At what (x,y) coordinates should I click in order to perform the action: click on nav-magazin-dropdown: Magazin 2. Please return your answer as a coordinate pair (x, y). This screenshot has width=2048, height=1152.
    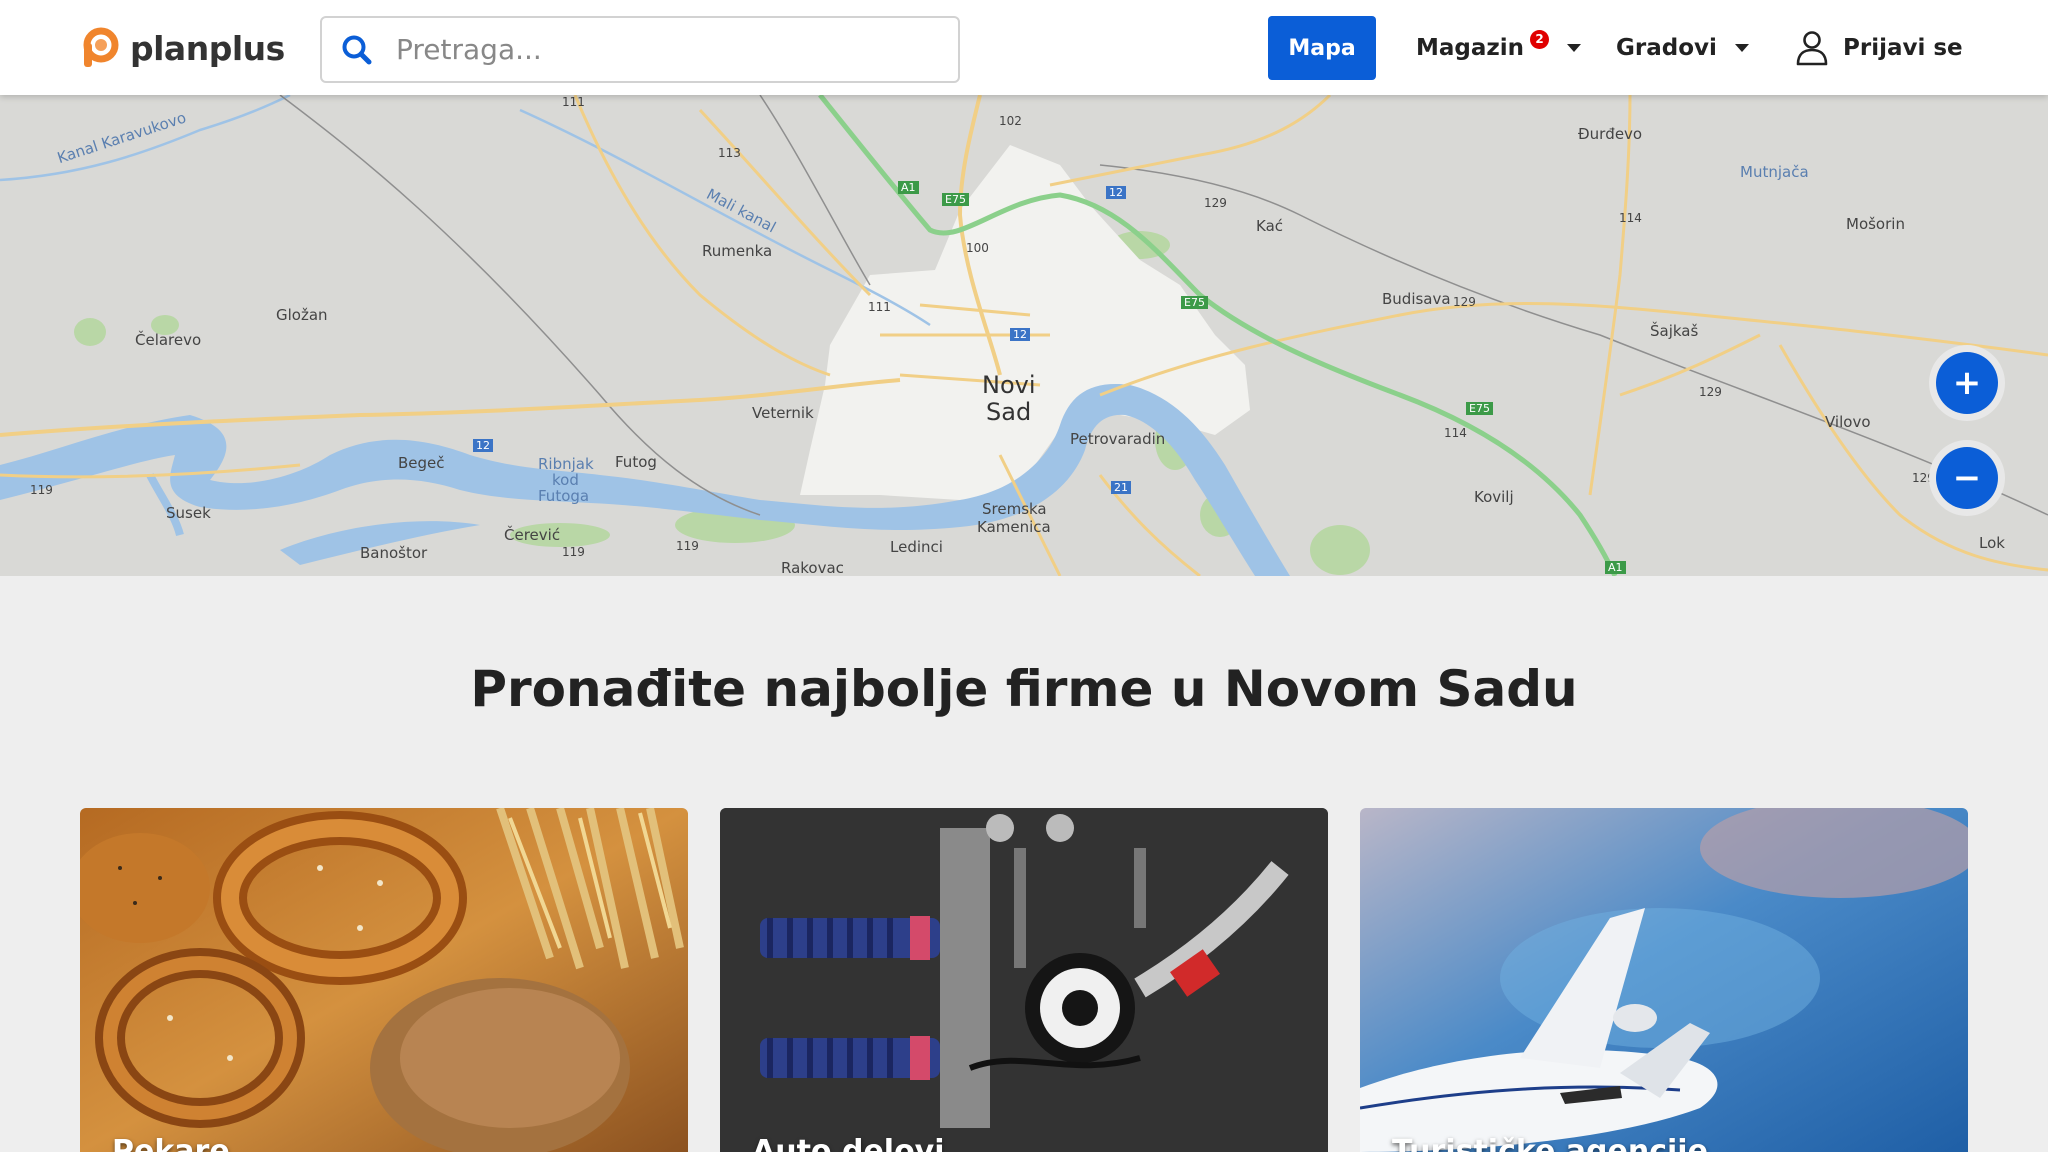
    Looking at the image, I should click on (1499, 47).